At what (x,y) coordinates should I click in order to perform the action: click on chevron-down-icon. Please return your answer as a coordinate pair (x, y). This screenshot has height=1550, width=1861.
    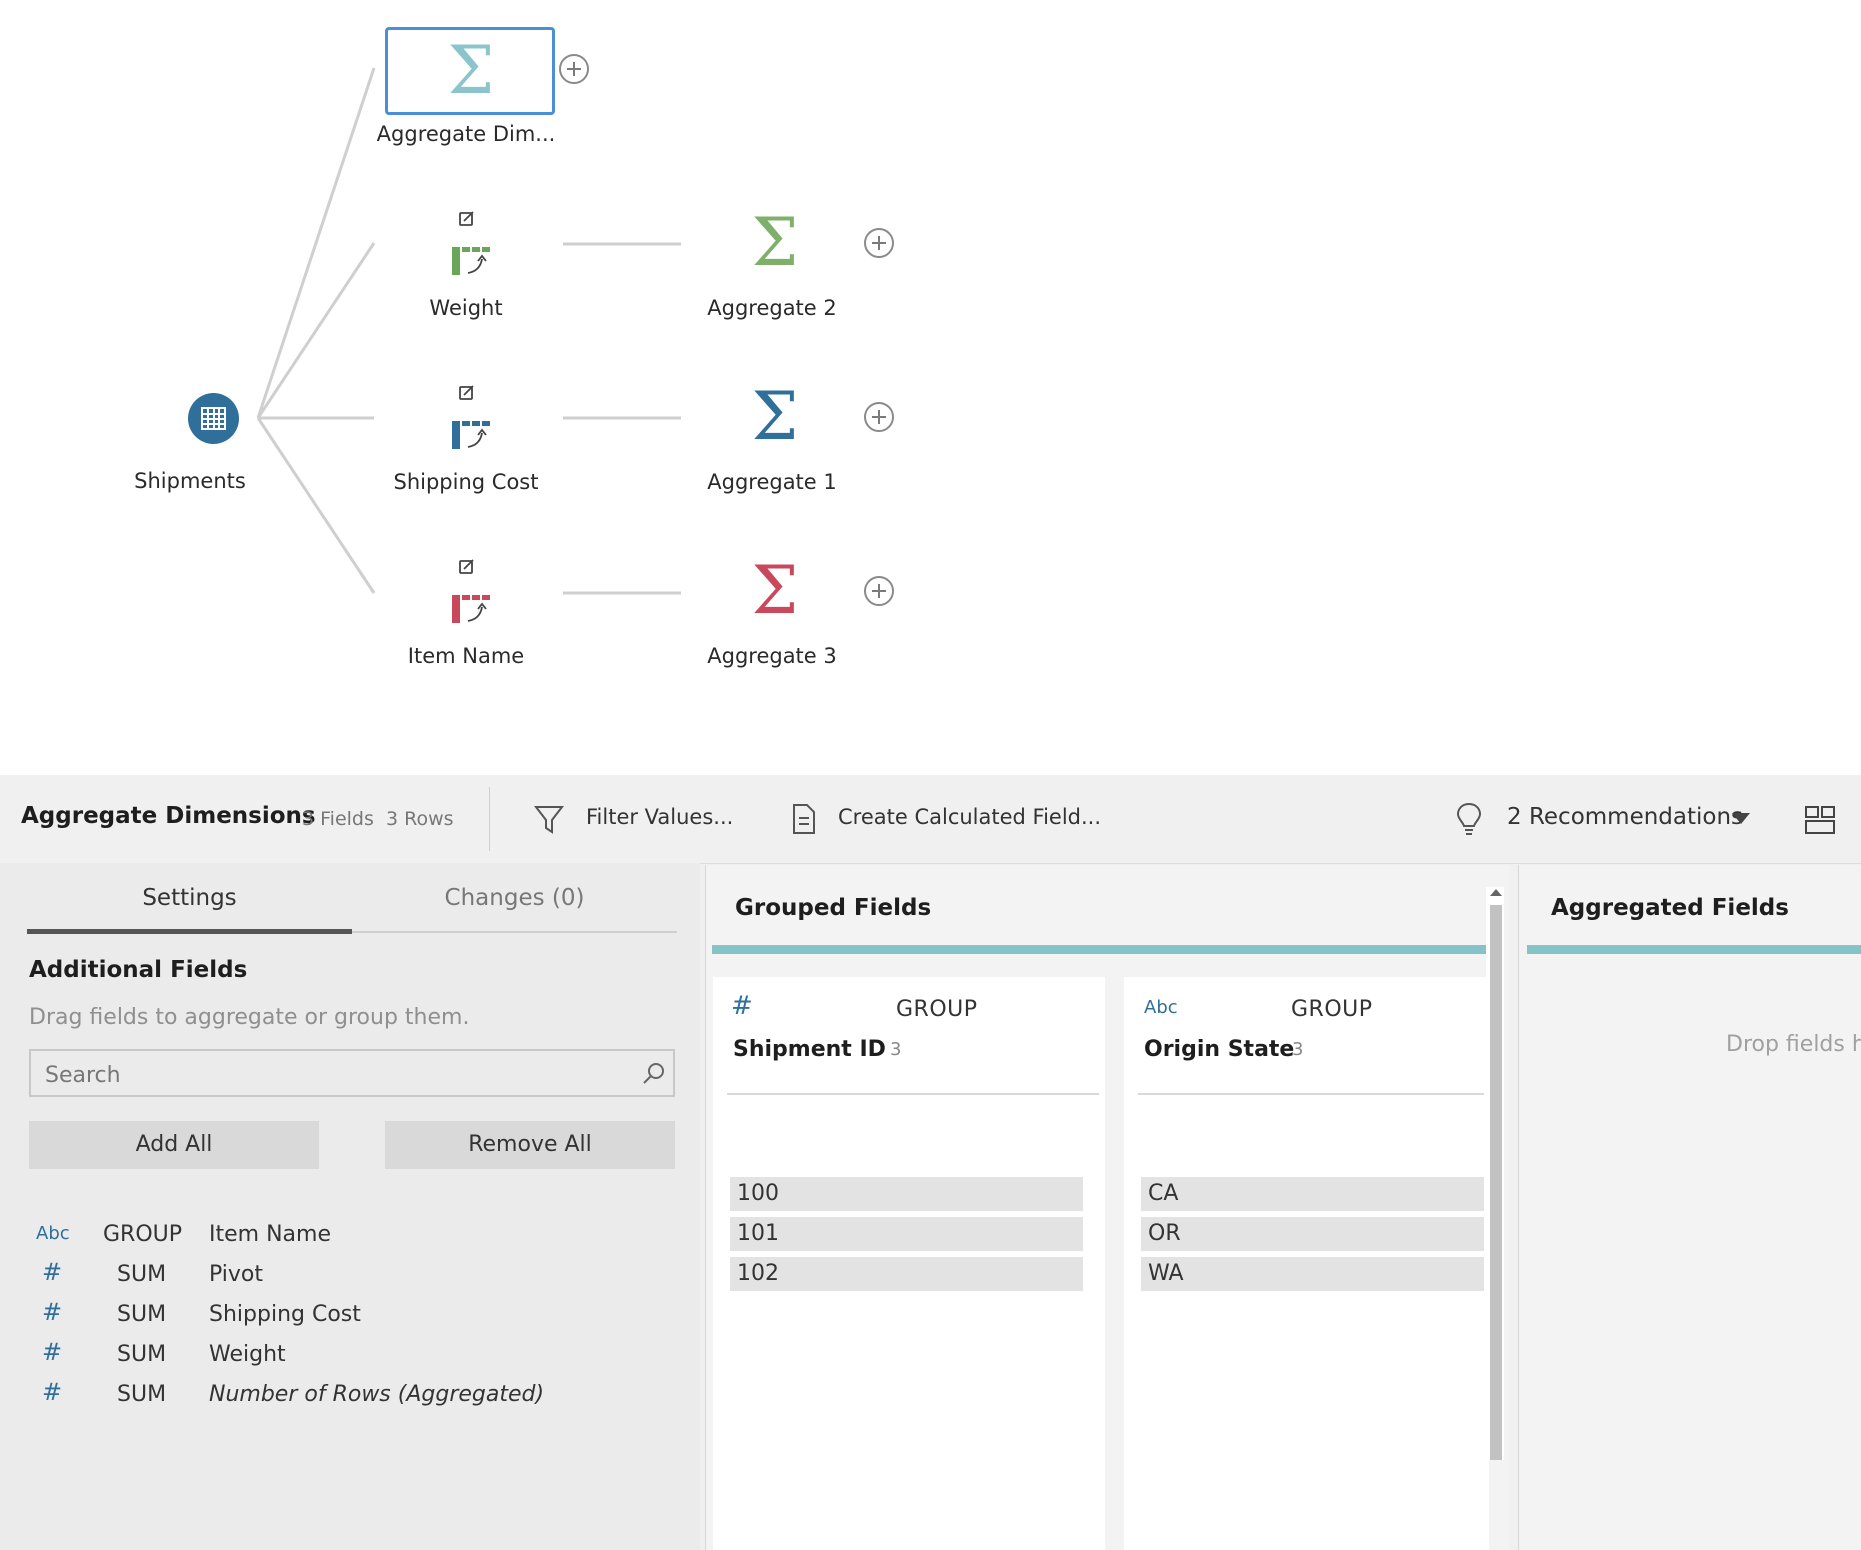
    Looking at the image, I should click on (1741, 818).